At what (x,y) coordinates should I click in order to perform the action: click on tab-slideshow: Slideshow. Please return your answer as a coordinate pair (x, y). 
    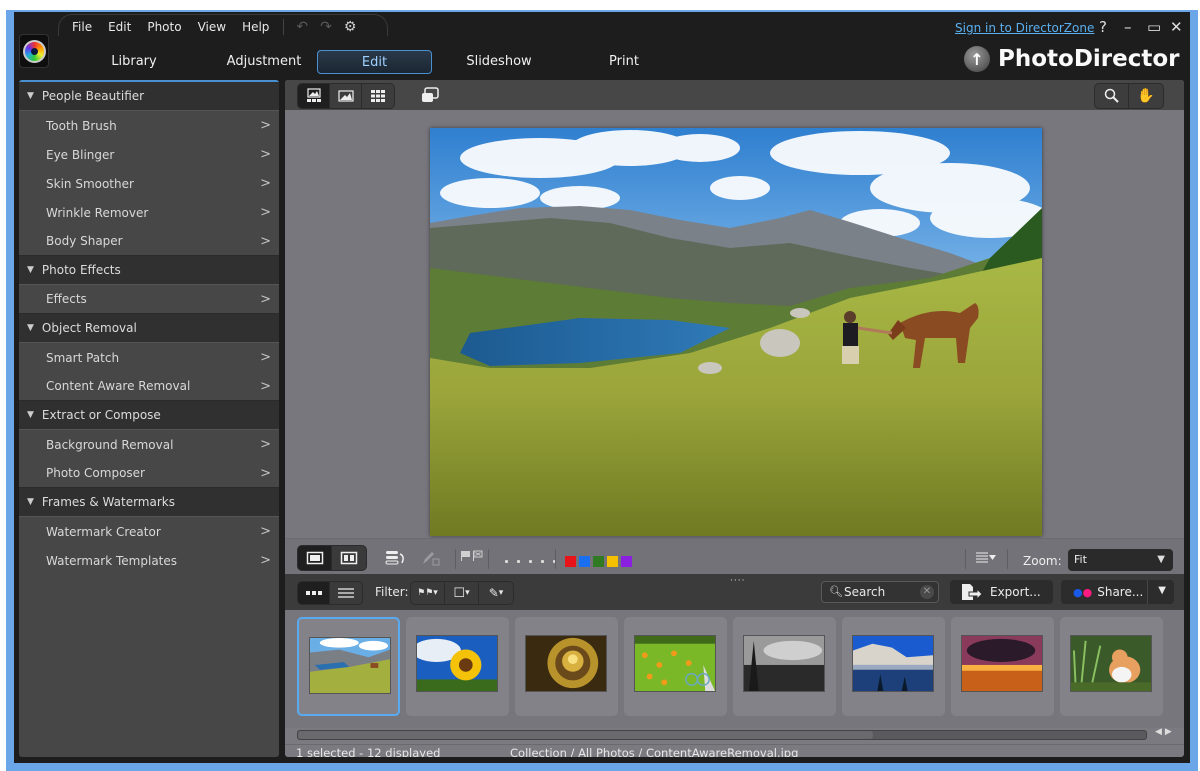
    Looking at the image, I should click on (499, 62).